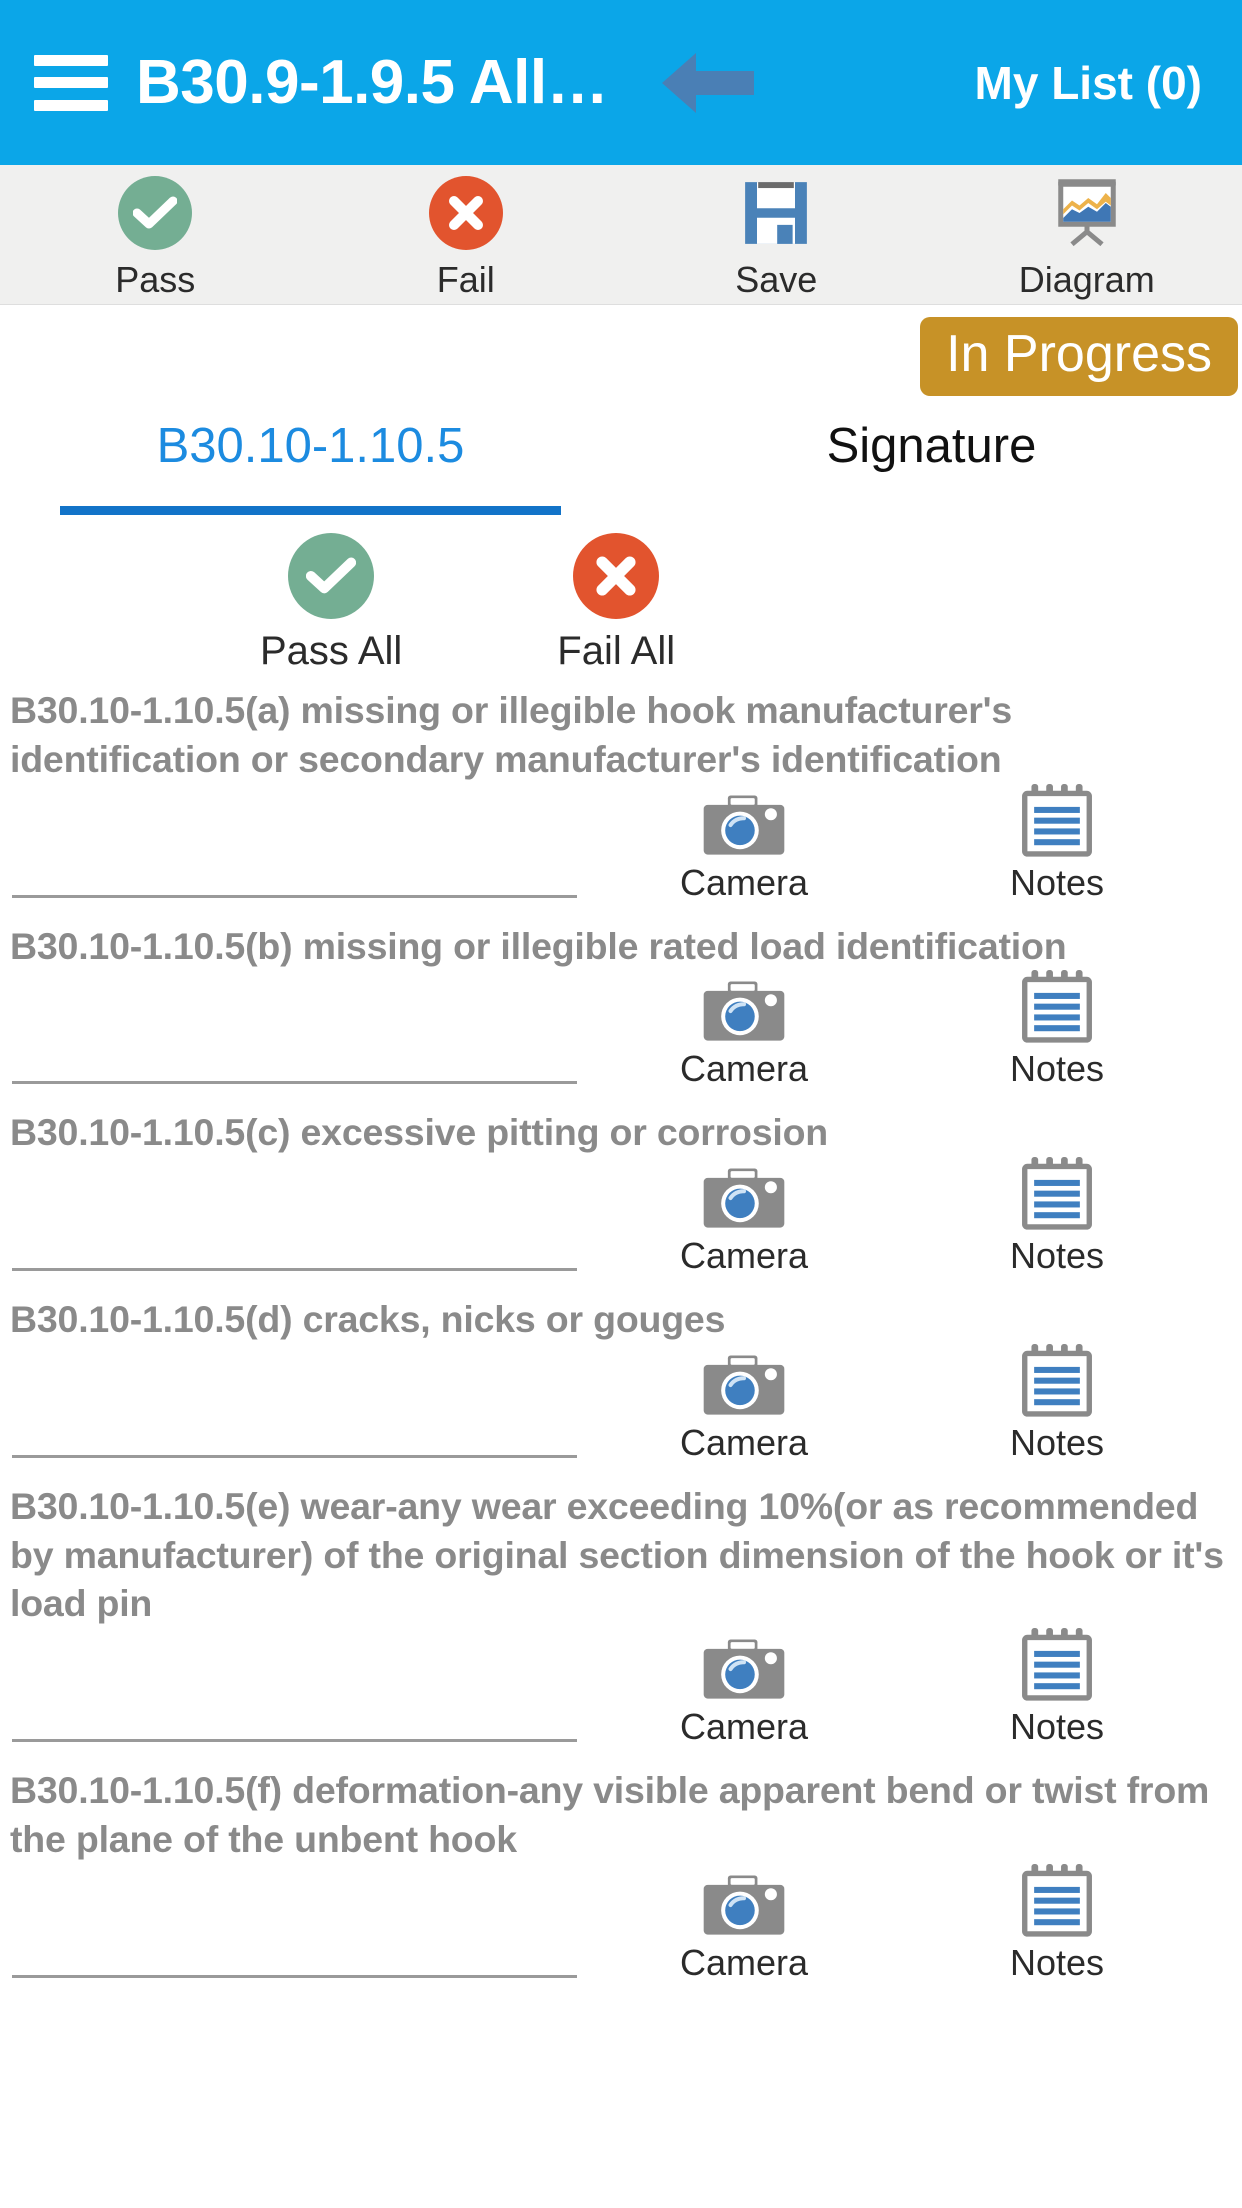 The image size is (1242, 2208). Describe the element at coordinates (621, 82) in the screenshot. I see `app-header: B30.9-1.9.5 All… My List (0)` at that location.